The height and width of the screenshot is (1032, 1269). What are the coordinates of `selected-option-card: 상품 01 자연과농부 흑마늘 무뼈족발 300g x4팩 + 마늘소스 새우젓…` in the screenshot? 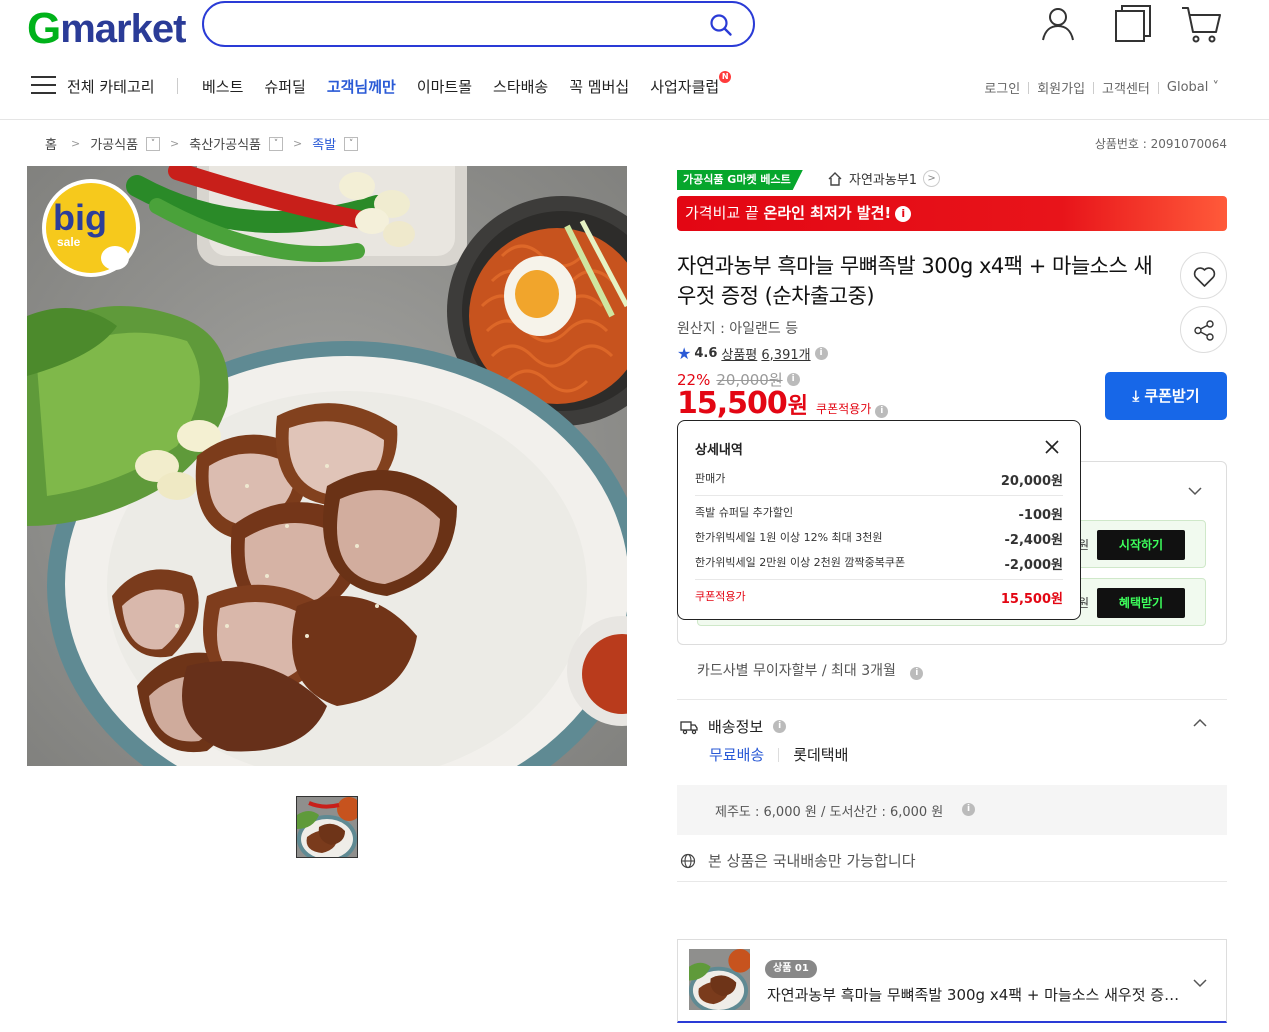 It's located at (952, 981).